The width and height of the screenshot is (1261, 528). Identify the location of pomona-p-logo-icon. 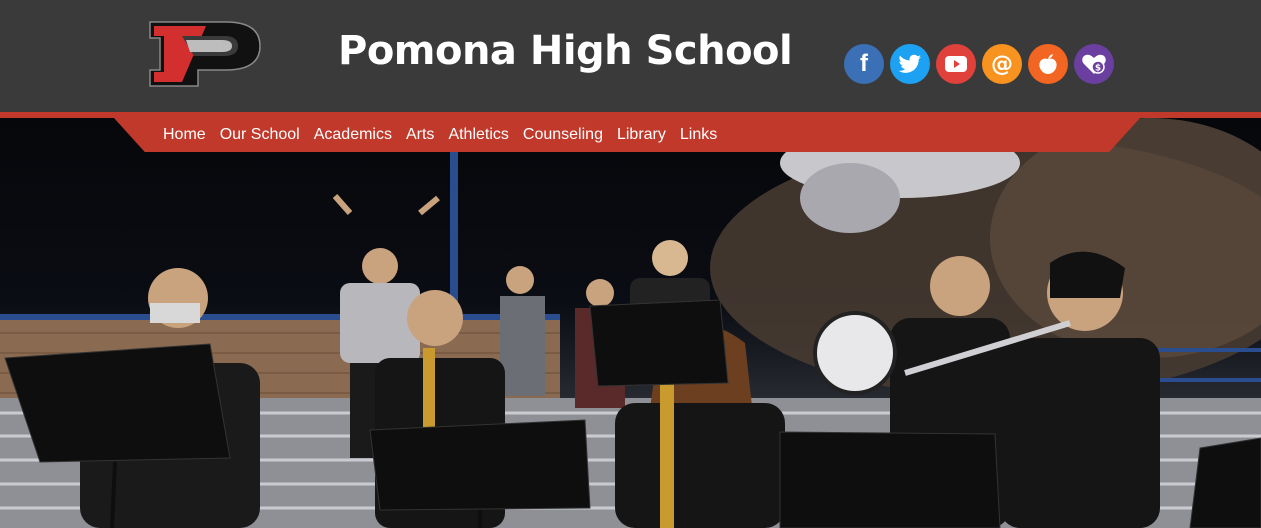
(205, 54).